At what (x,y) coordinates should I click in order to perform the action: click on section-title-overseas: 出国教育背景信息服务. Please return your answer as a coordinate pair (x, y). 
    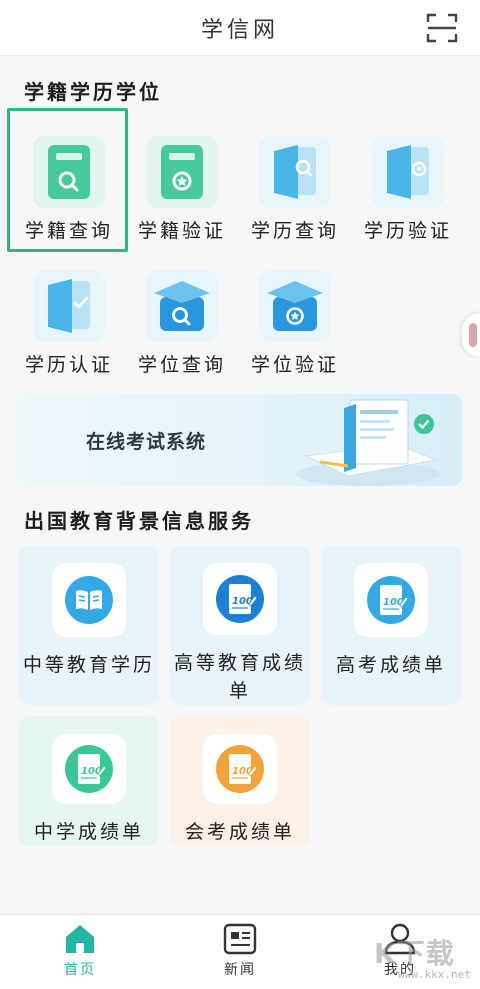
    Looking at the image, I should click on (139, 521).